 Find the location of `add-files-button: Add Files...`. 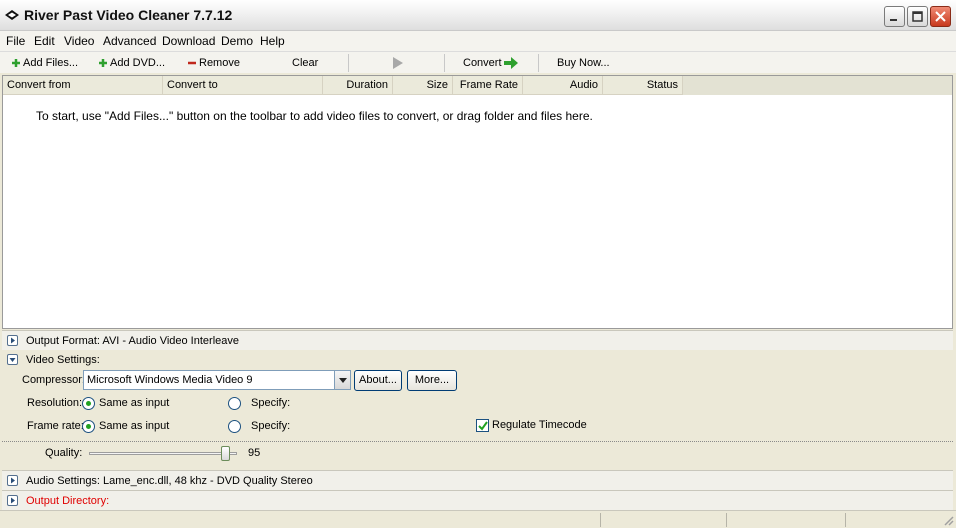

add-files-button: Add Files... is located at coordinates (44, 63).